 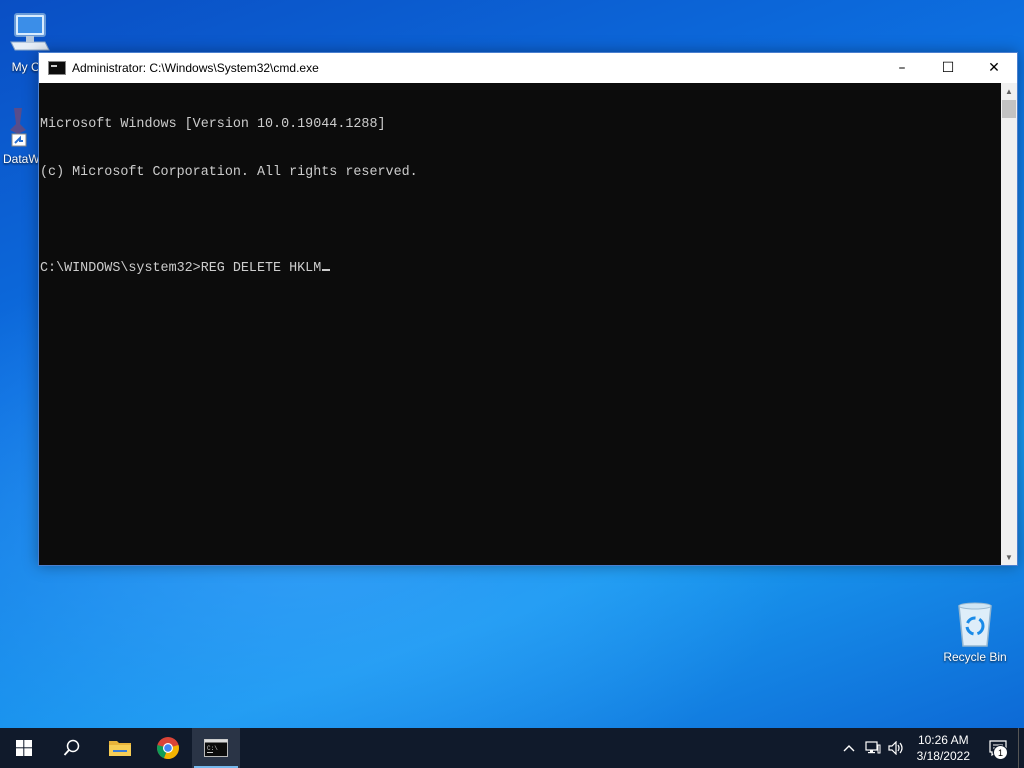 What do you see at coordinates (1021, 748) in the screenshot?
I see `show-desktop-button` at bounding box center [1021, 748].